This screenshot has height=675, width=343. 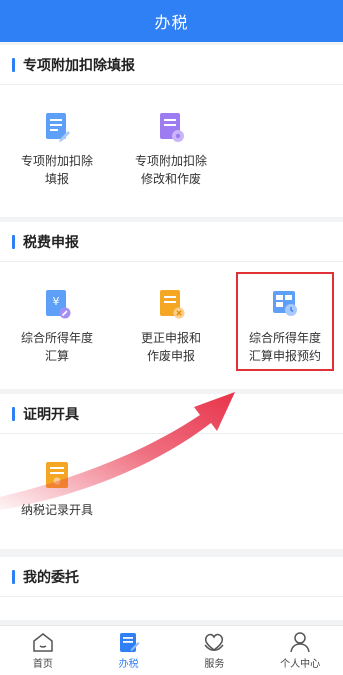 What do you see at coordinates (56, 510) in the screenshot?
I see `item-label: 纳税记录开具` at bounding box center [56, 510].